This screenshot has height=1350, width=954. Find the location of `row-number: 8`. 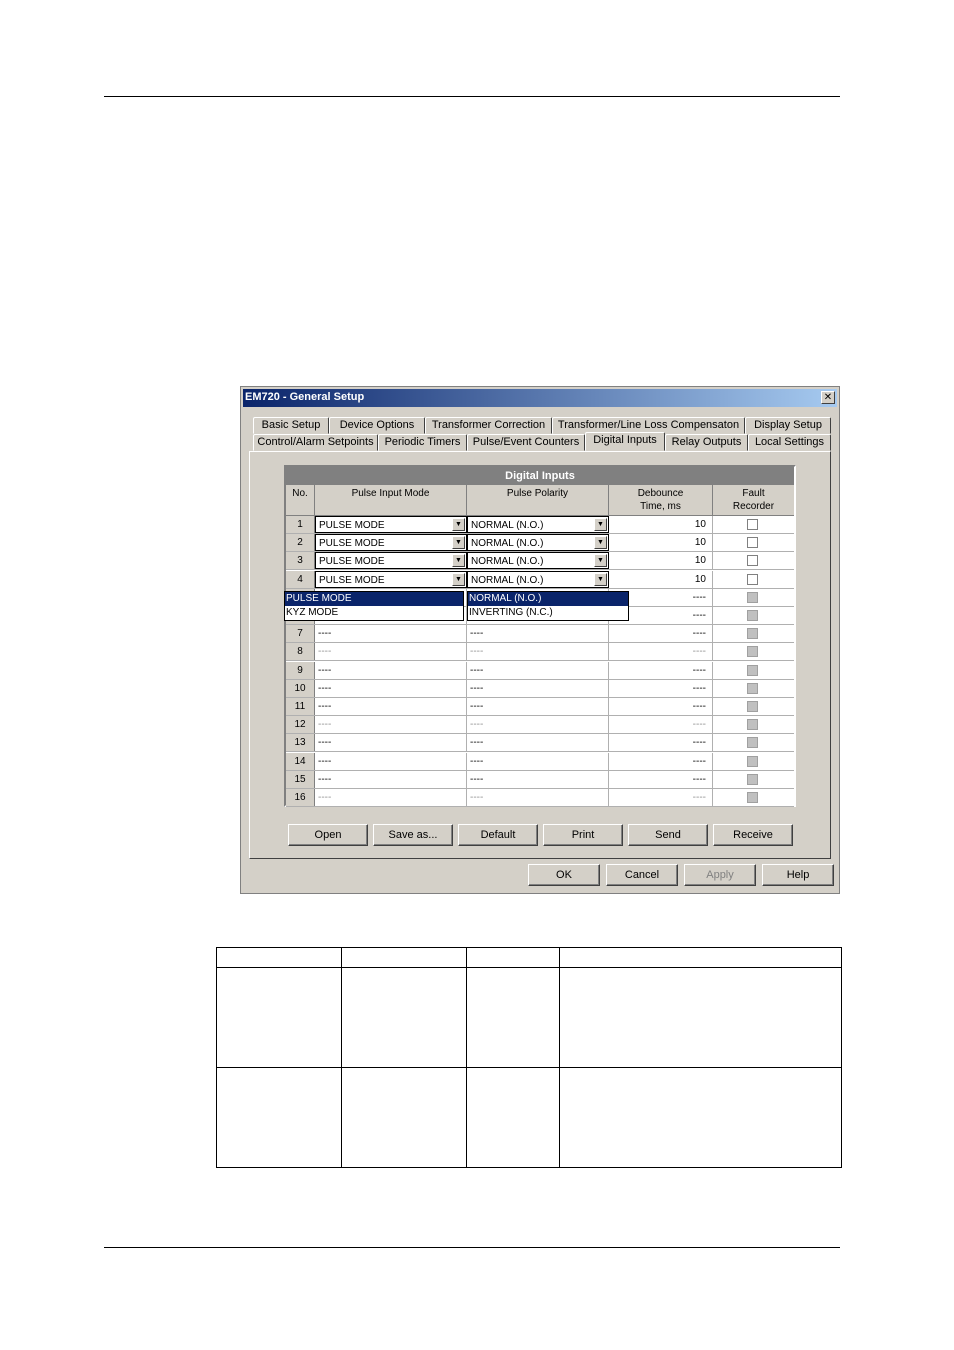

row-number: 8 is located at coordinates (300, 652).